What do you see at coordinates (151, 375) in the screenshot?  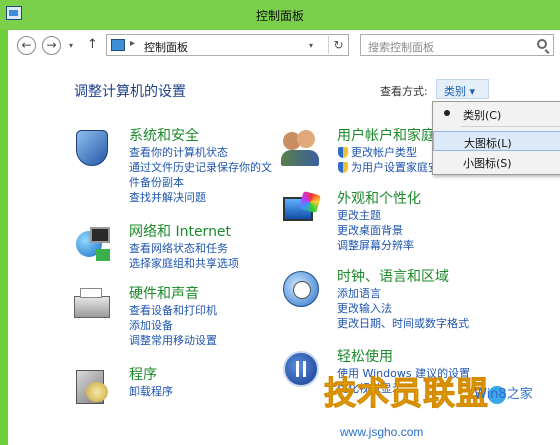 I see `category-title: 程序` at bounding box center [151, 375].